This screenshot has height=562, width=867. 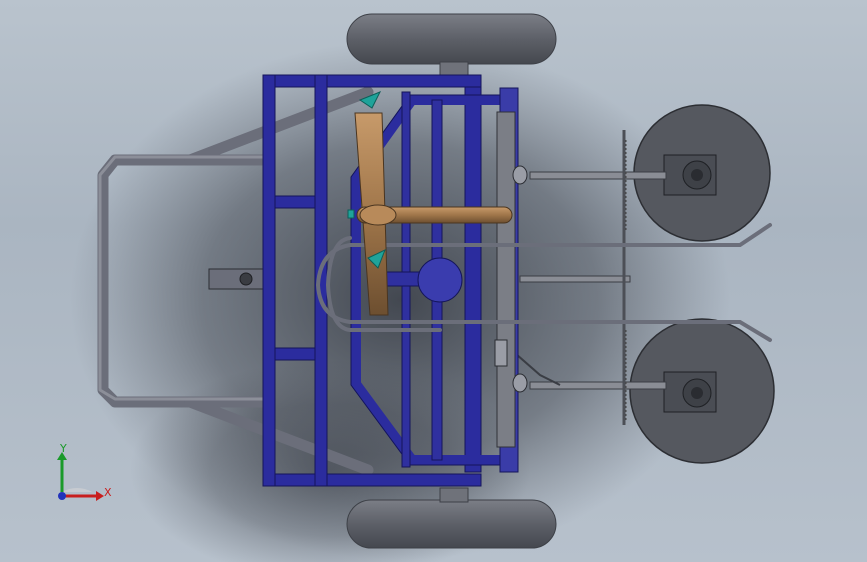 I want to click on z-axis-dot, so click(x=62, y=496).